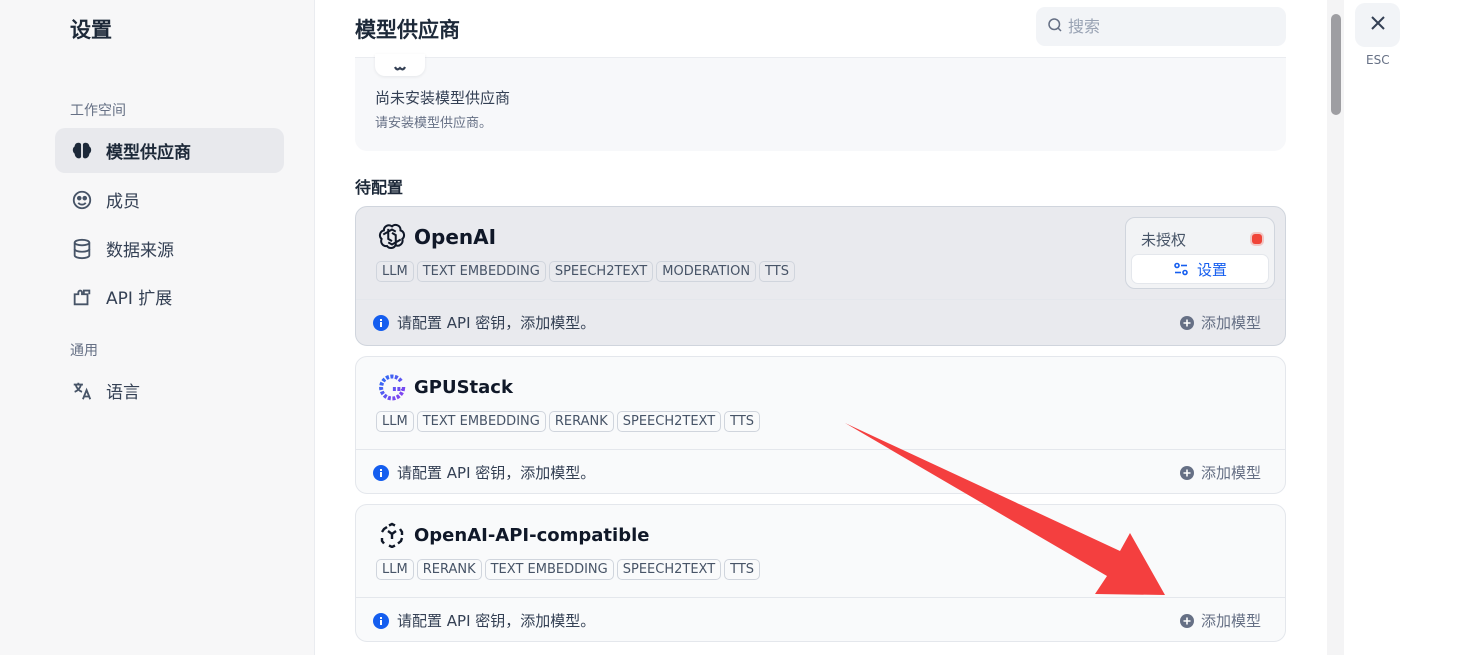 Image resolution: width=1480 pixels, height=655 pixels. I want to click on sidebar-item-data-source: 数据来源, so click(169, 248).